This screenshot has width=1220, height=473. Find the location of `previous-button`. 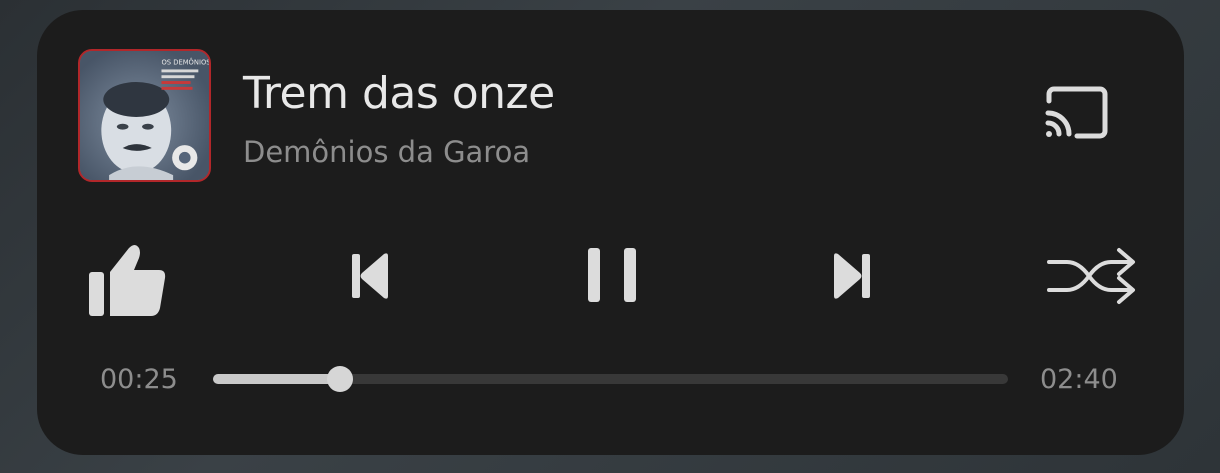

previous-button is located at coordinates (370, 276).